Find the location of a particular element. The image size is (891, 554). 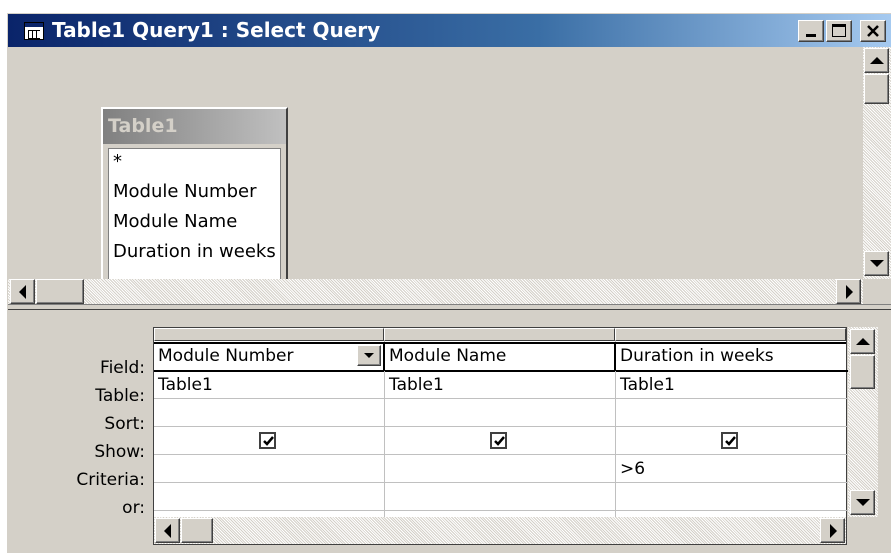

field-cell: Module Number is located at coordinates (226, 356).